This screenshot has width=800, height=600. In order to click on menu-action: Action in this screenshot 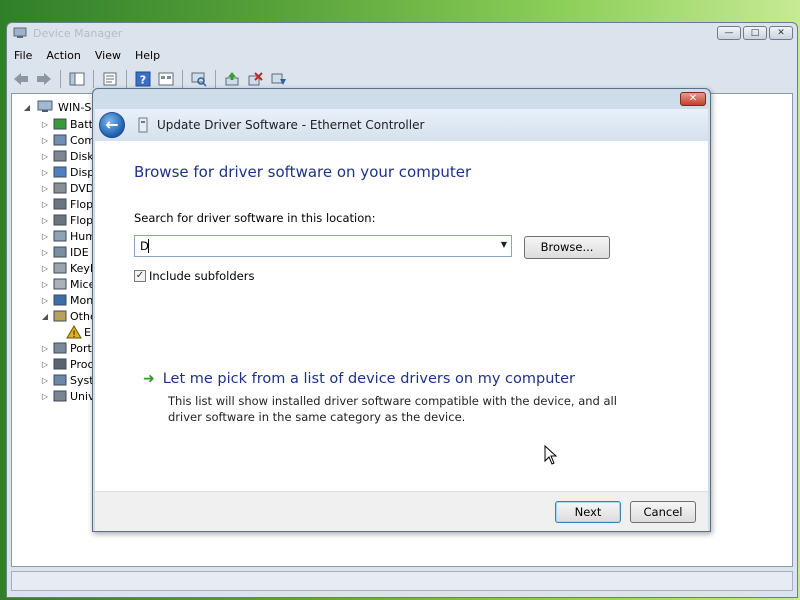, I will do `click(63, 56)`.